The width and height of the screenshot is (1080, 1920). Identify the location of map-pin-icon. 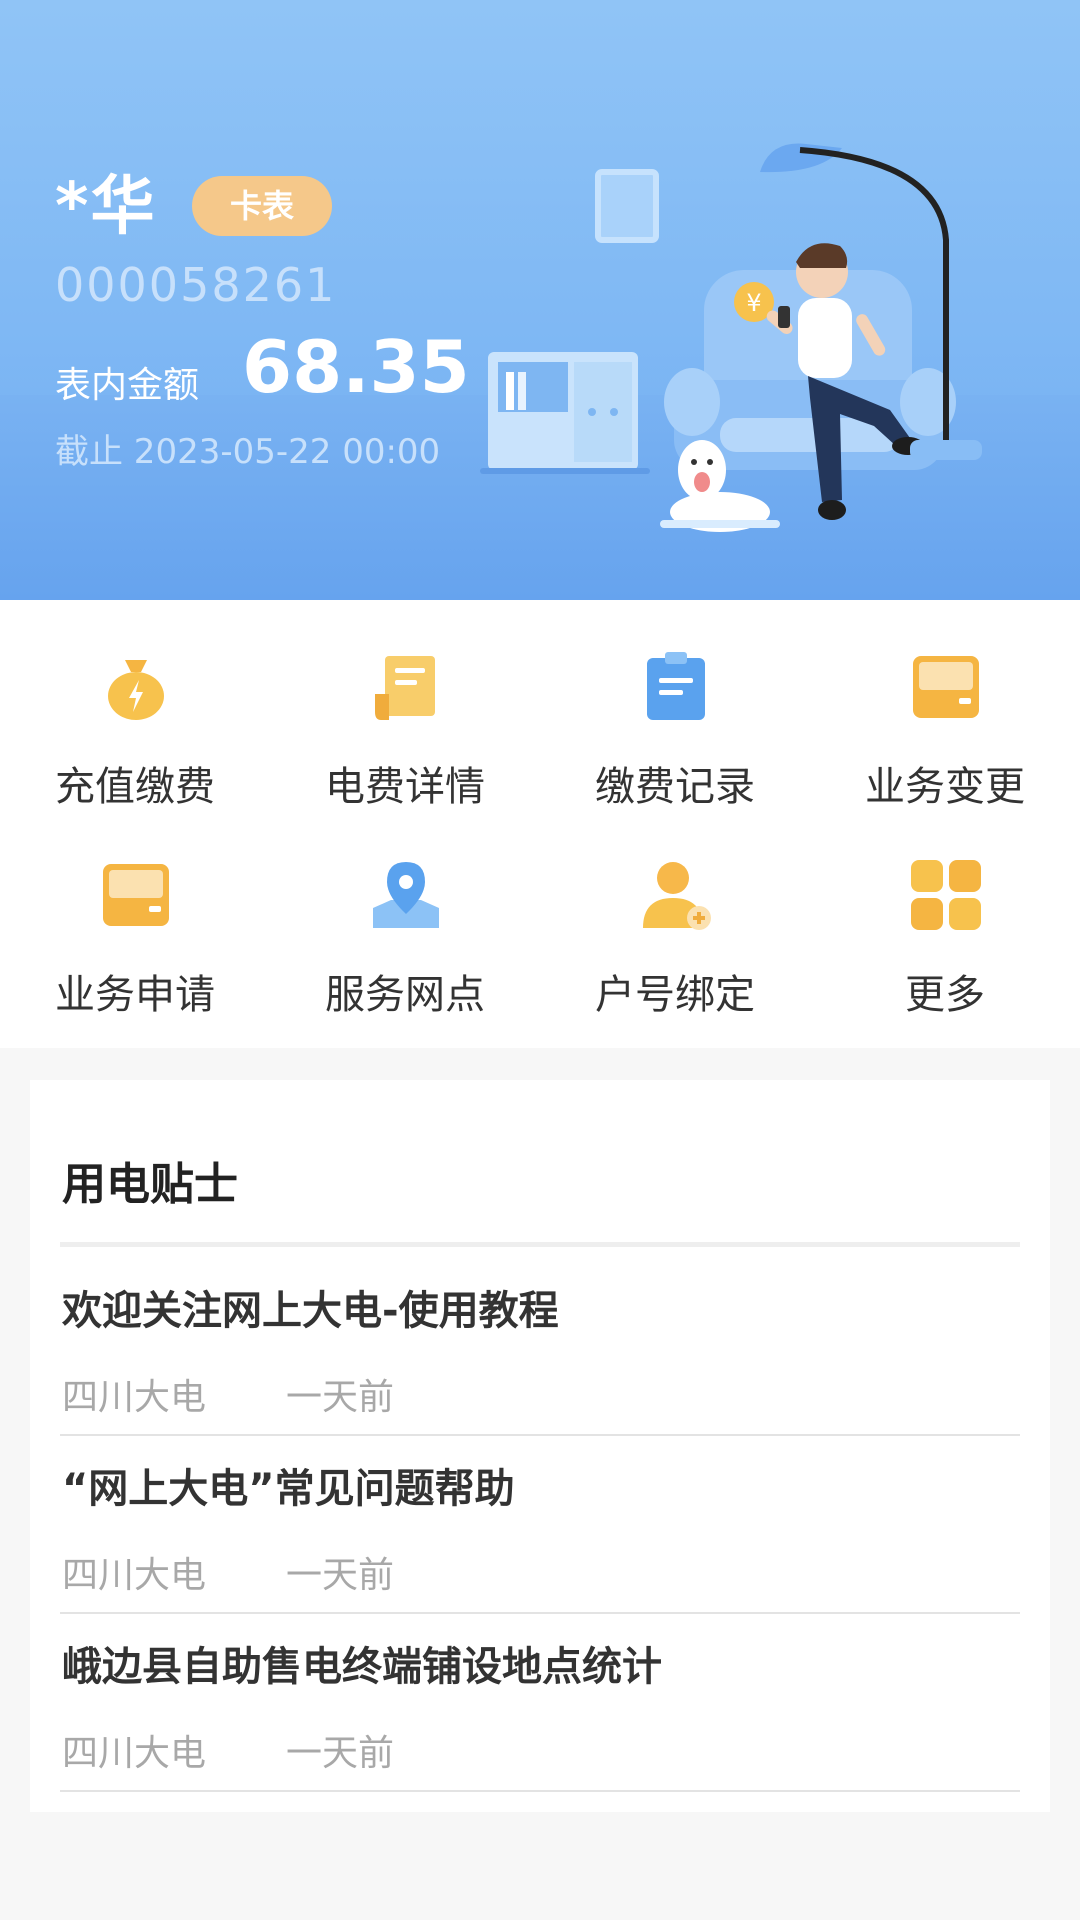
(406, 895).